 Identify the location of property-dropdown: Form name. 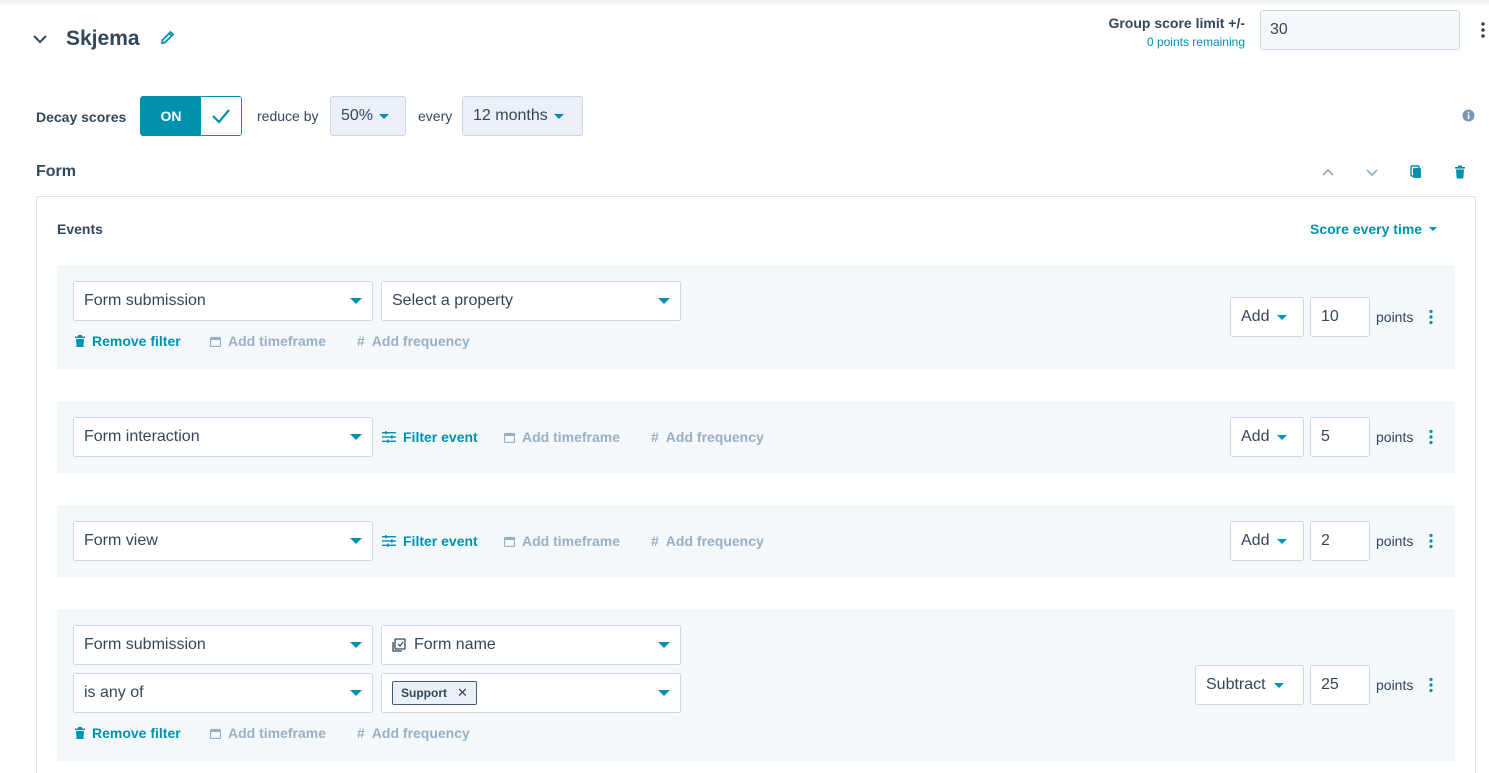
(531, 645).